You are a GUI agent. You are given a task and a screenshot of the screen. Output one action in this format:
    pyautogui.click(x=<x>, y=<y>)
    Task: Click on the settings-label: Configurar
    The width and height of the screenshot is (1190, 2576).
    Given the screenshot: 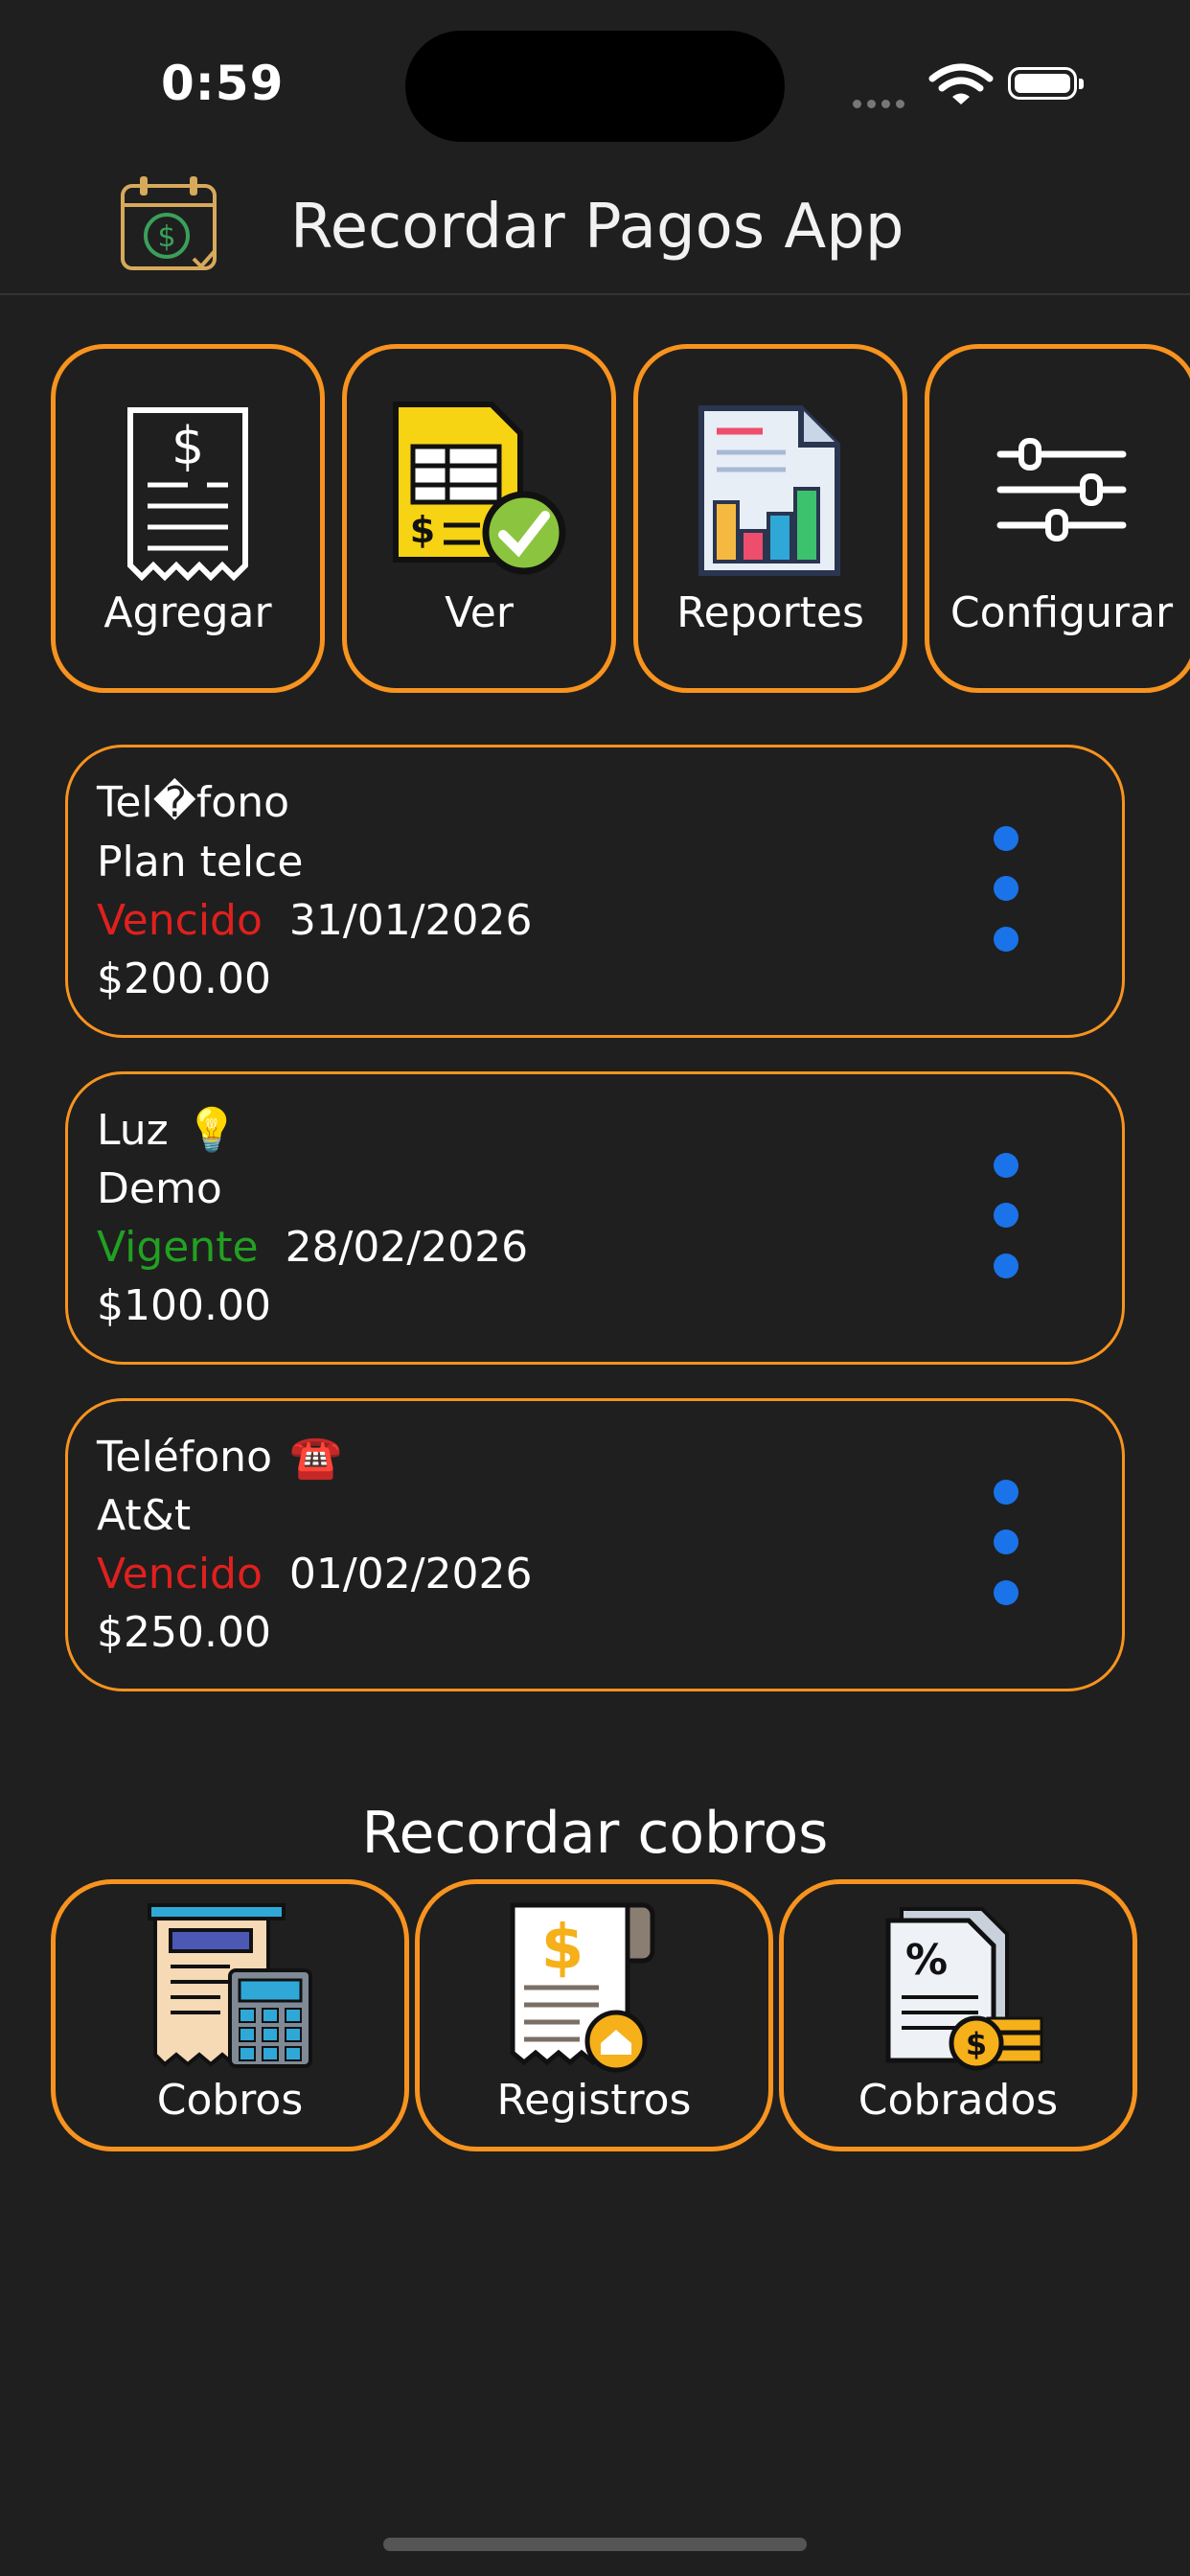 What is the action you would take?
    pyautogui.click(x=1062, y=612)
    